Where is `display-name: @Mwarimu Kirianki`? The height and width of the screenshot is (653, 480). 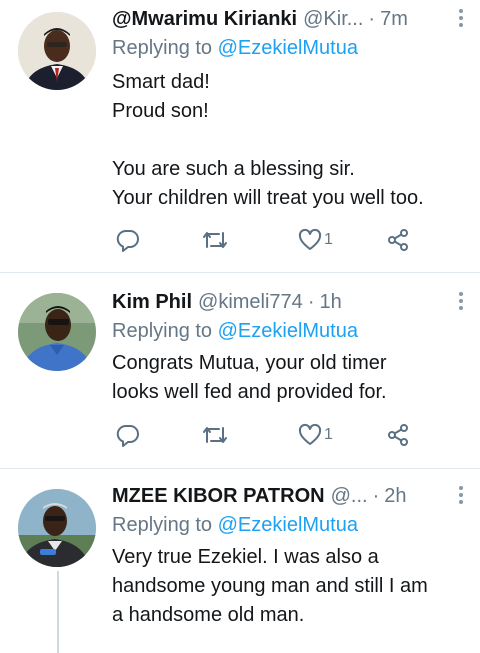
display-name: @Mwarimu Kirianki is located at coordinates (204, 19).